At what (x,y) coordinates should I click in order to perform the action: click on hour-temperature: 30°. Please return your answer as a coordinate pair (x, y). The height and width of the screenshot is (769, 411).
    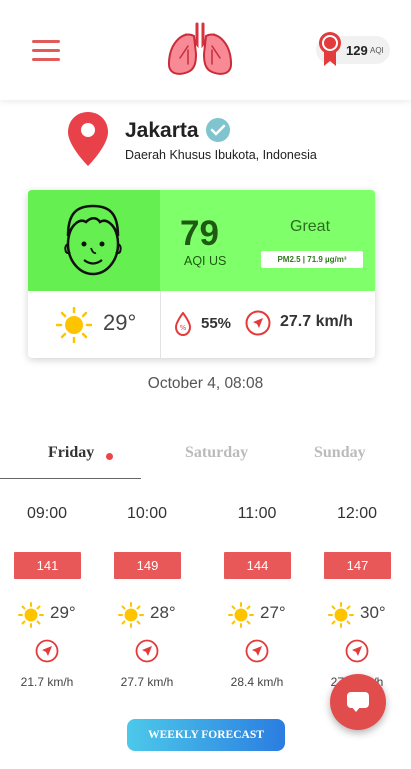
    Looking at the image, I should click on (373, 612).